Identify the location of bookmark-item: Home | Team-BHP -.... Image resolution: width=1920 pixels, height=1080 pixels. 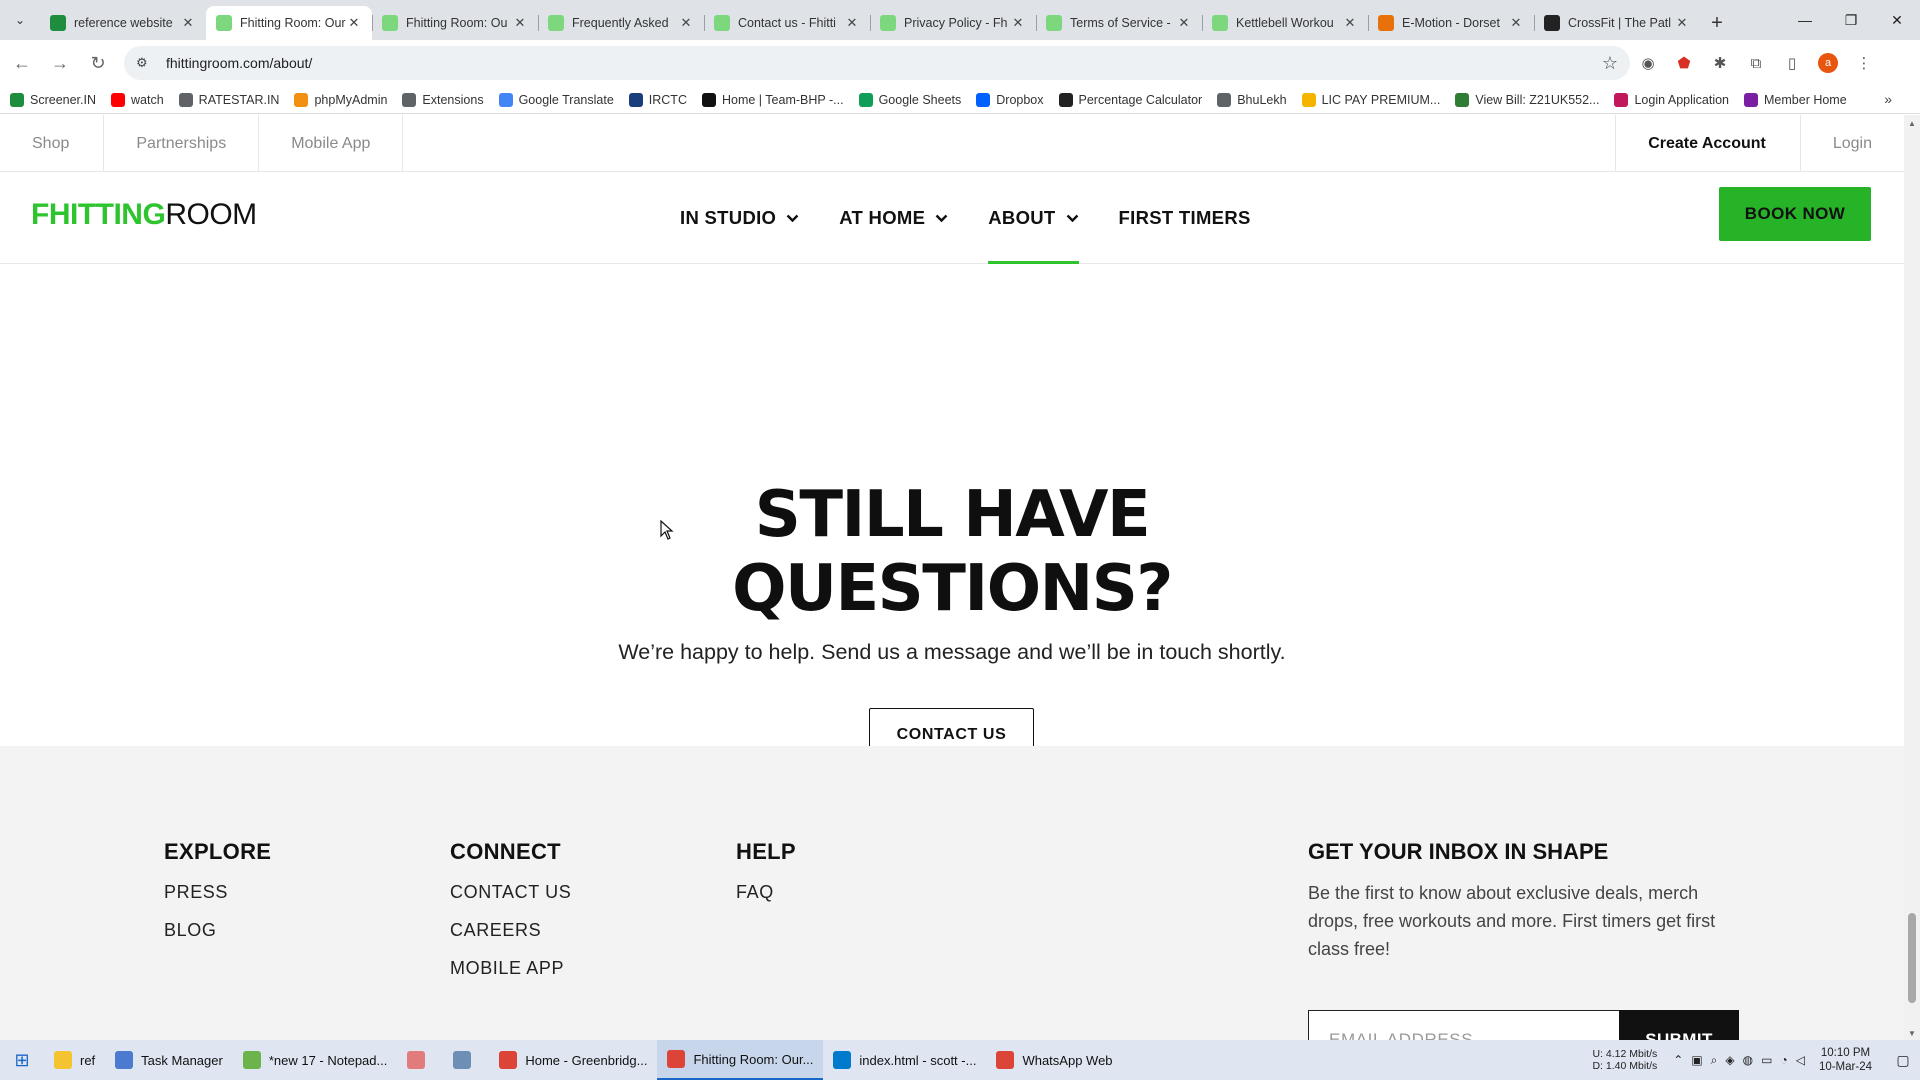
(772, 99).